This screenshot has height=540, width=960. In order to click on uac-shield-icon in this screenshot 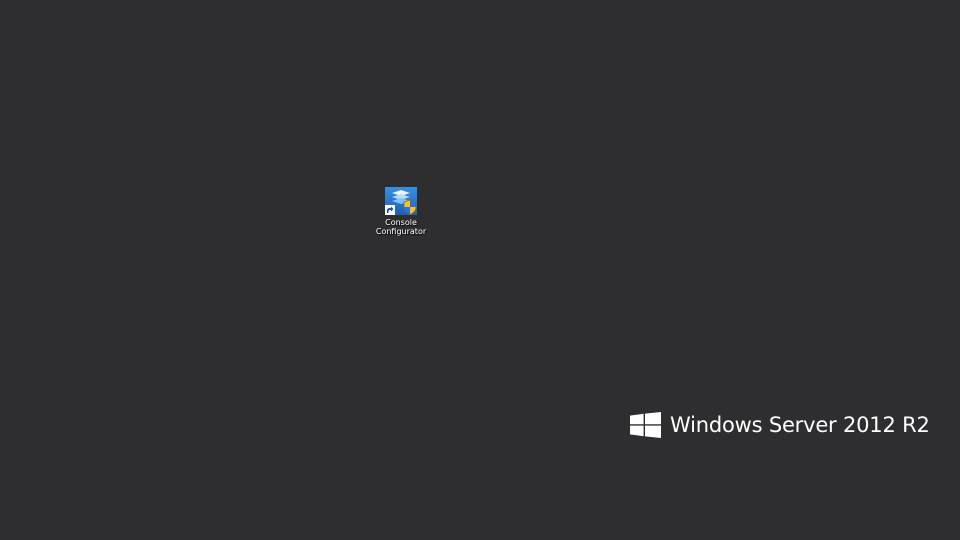, I will do `click(410, 207)`.